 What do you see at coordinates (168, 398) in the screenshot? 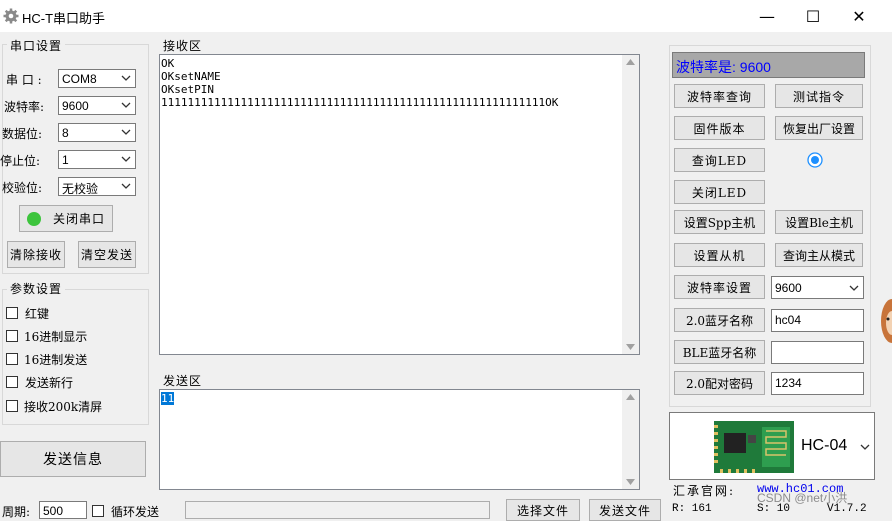
I see `send-text: 11` at bounding box center [168, 398].